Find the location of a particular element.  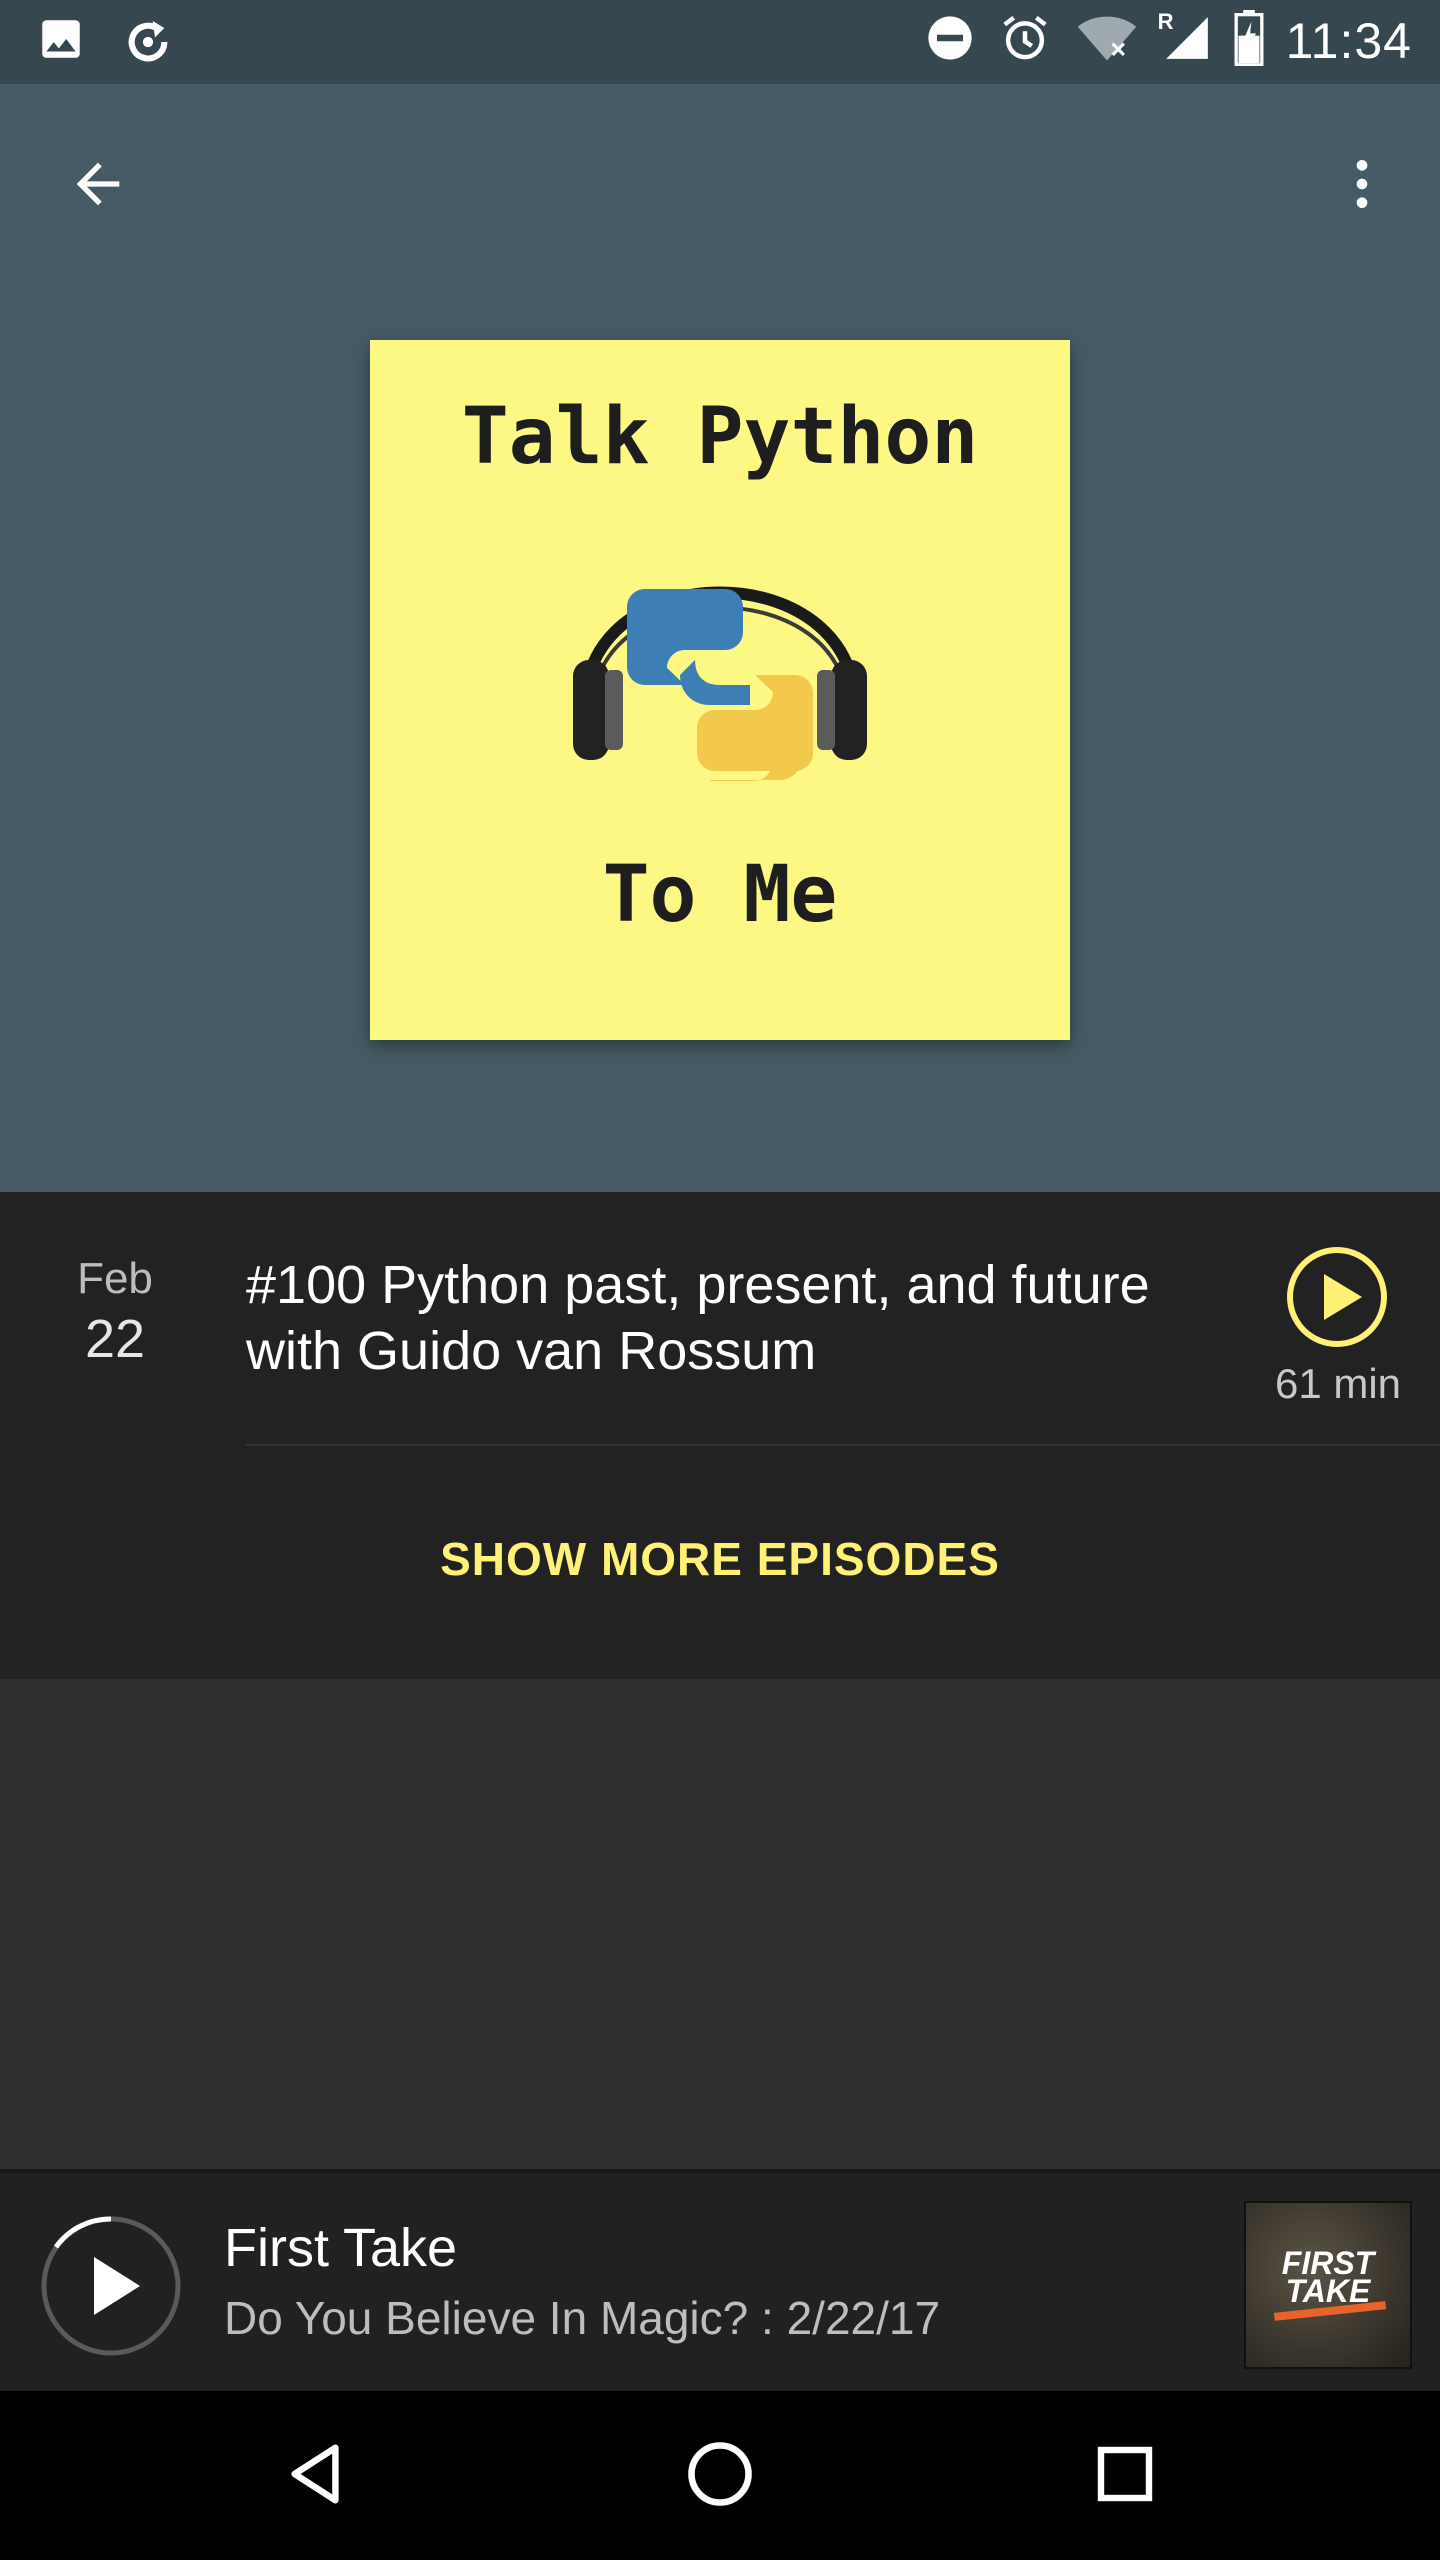

signal-icon: R is located at coordinates (1185, 38).